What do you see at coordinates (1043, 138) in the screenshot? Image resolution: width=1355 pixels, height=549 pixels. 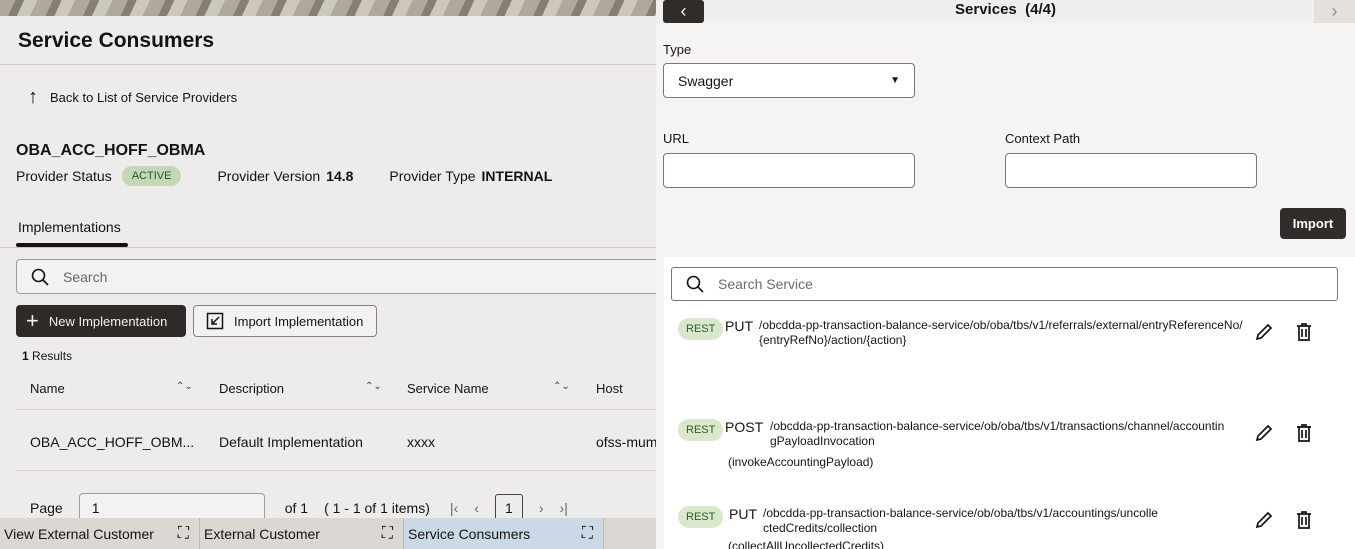 I see `context-path-label: Context Path` at bounding box center [1043, 138].